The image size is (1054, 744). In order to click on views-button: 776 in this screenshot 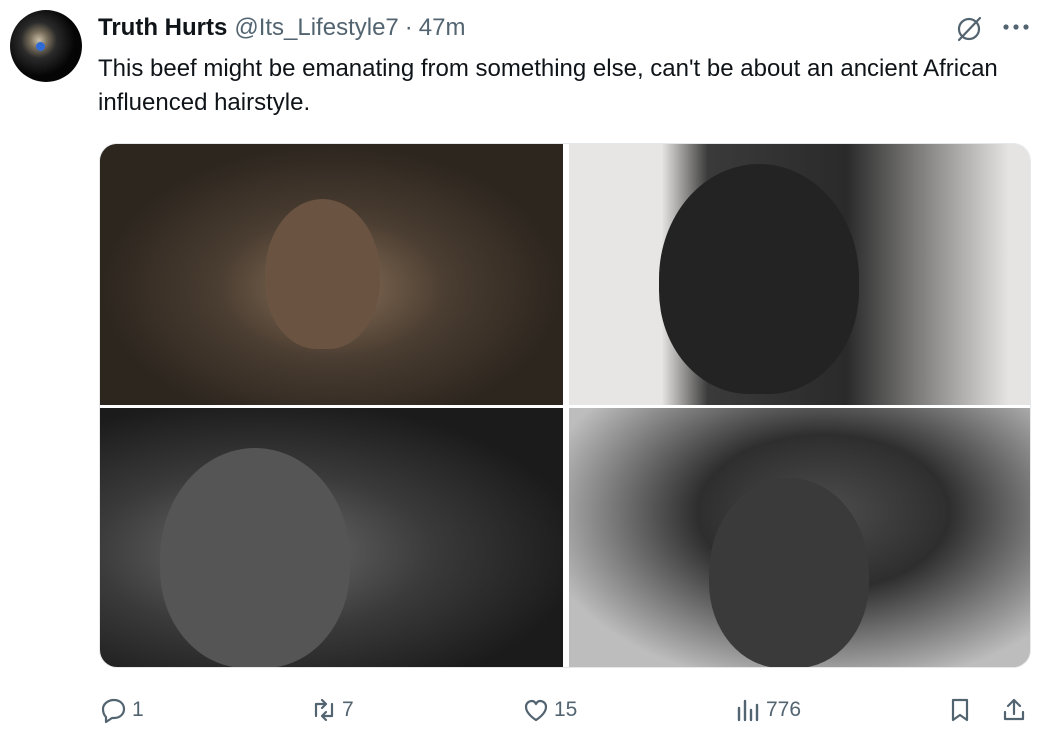, I will do `click(767, 710)`.